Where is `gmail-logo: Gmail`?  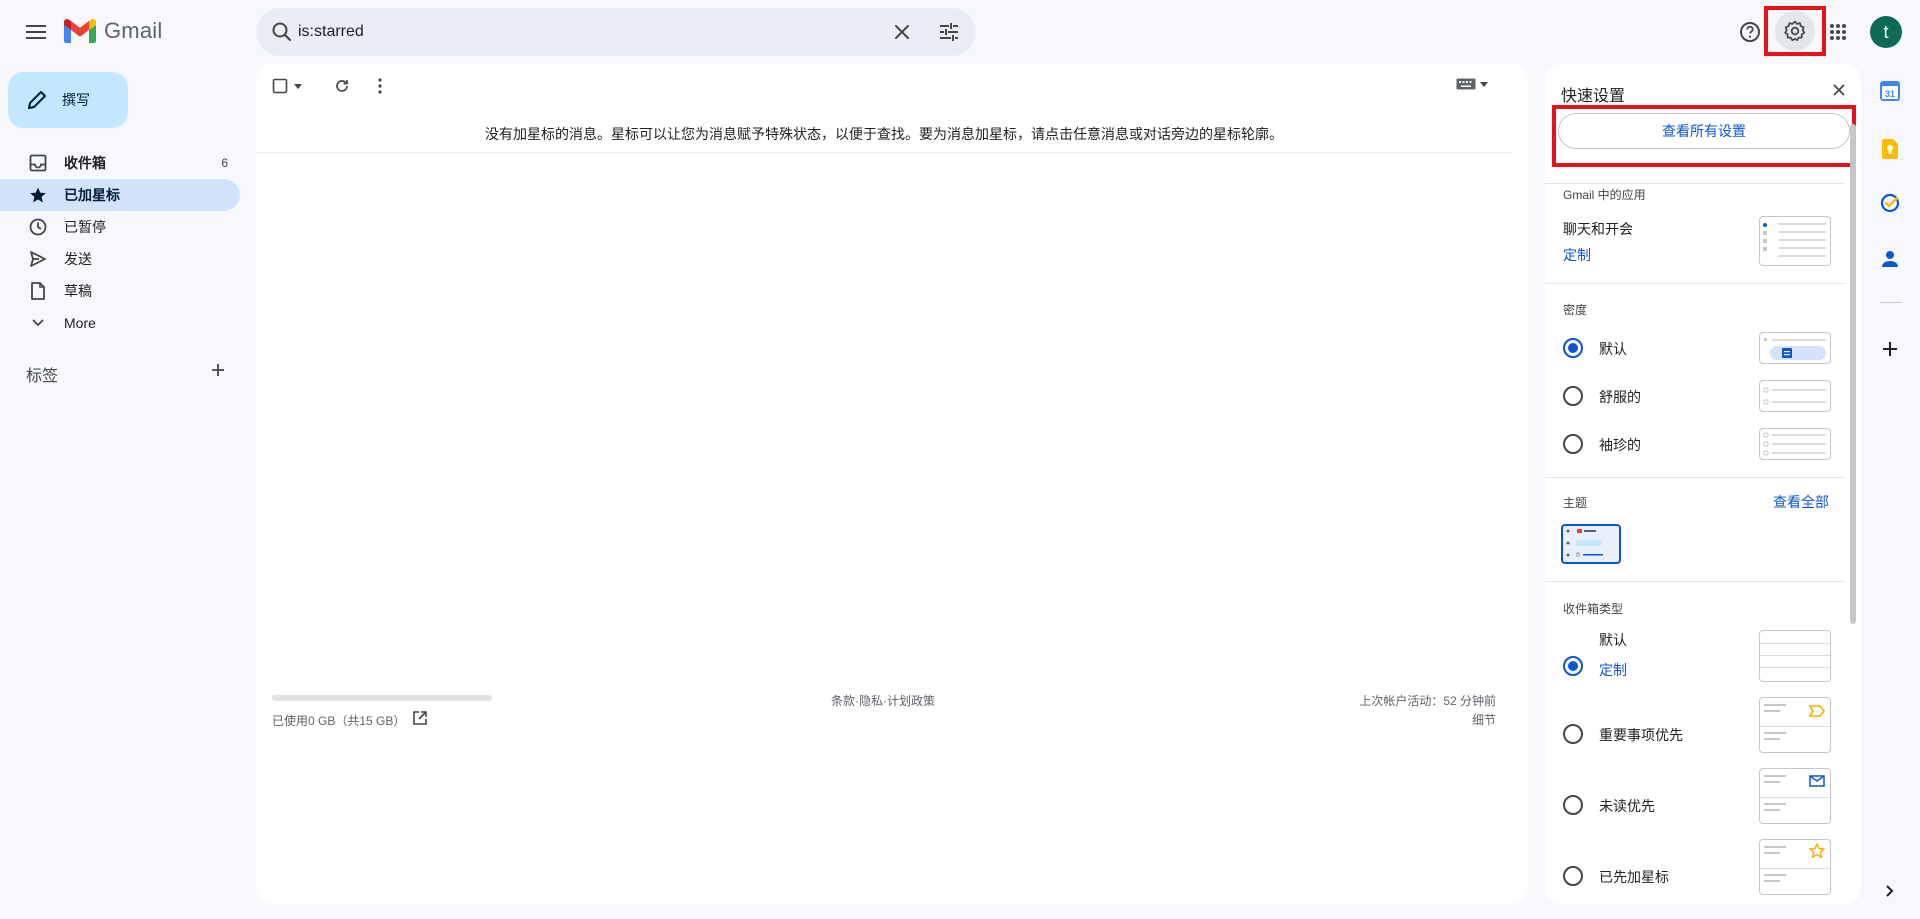 gmail-logo: Gmail is located at coordinates (113, 31).